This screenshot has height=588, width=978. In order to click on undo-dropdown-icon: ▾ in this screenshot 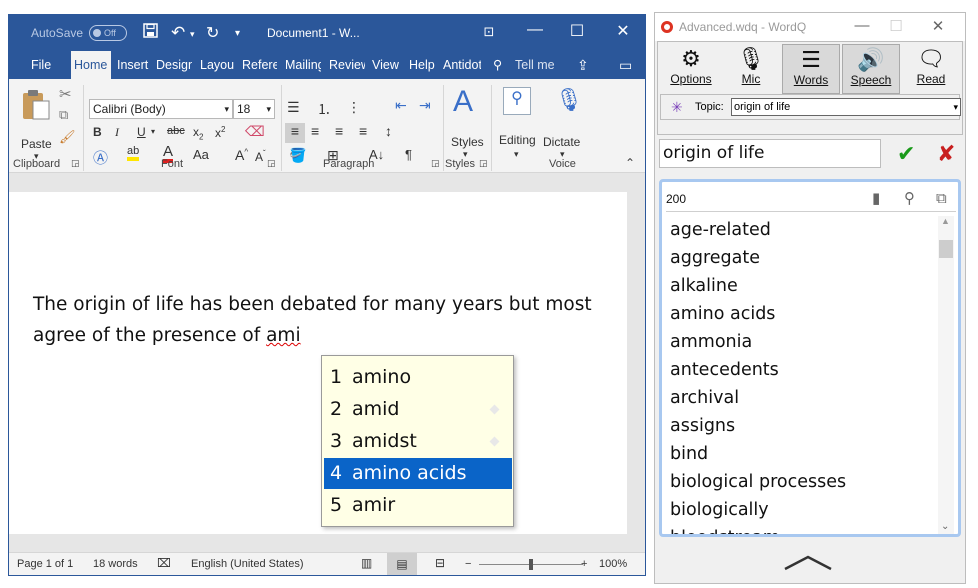, I will do `click(192, 34)`.